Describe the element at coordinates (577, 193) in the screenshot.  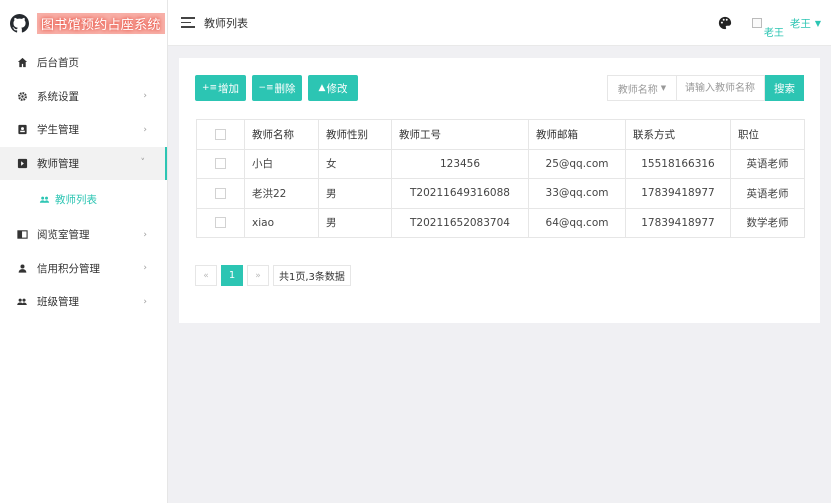
I see `table-cell: 33@qq.com` at that location.